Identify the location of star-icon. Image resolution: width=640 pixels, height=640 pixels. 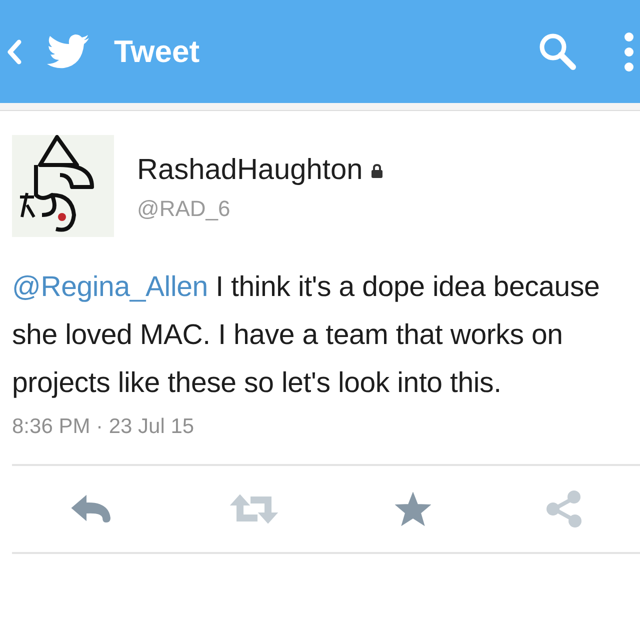
(412, 509).